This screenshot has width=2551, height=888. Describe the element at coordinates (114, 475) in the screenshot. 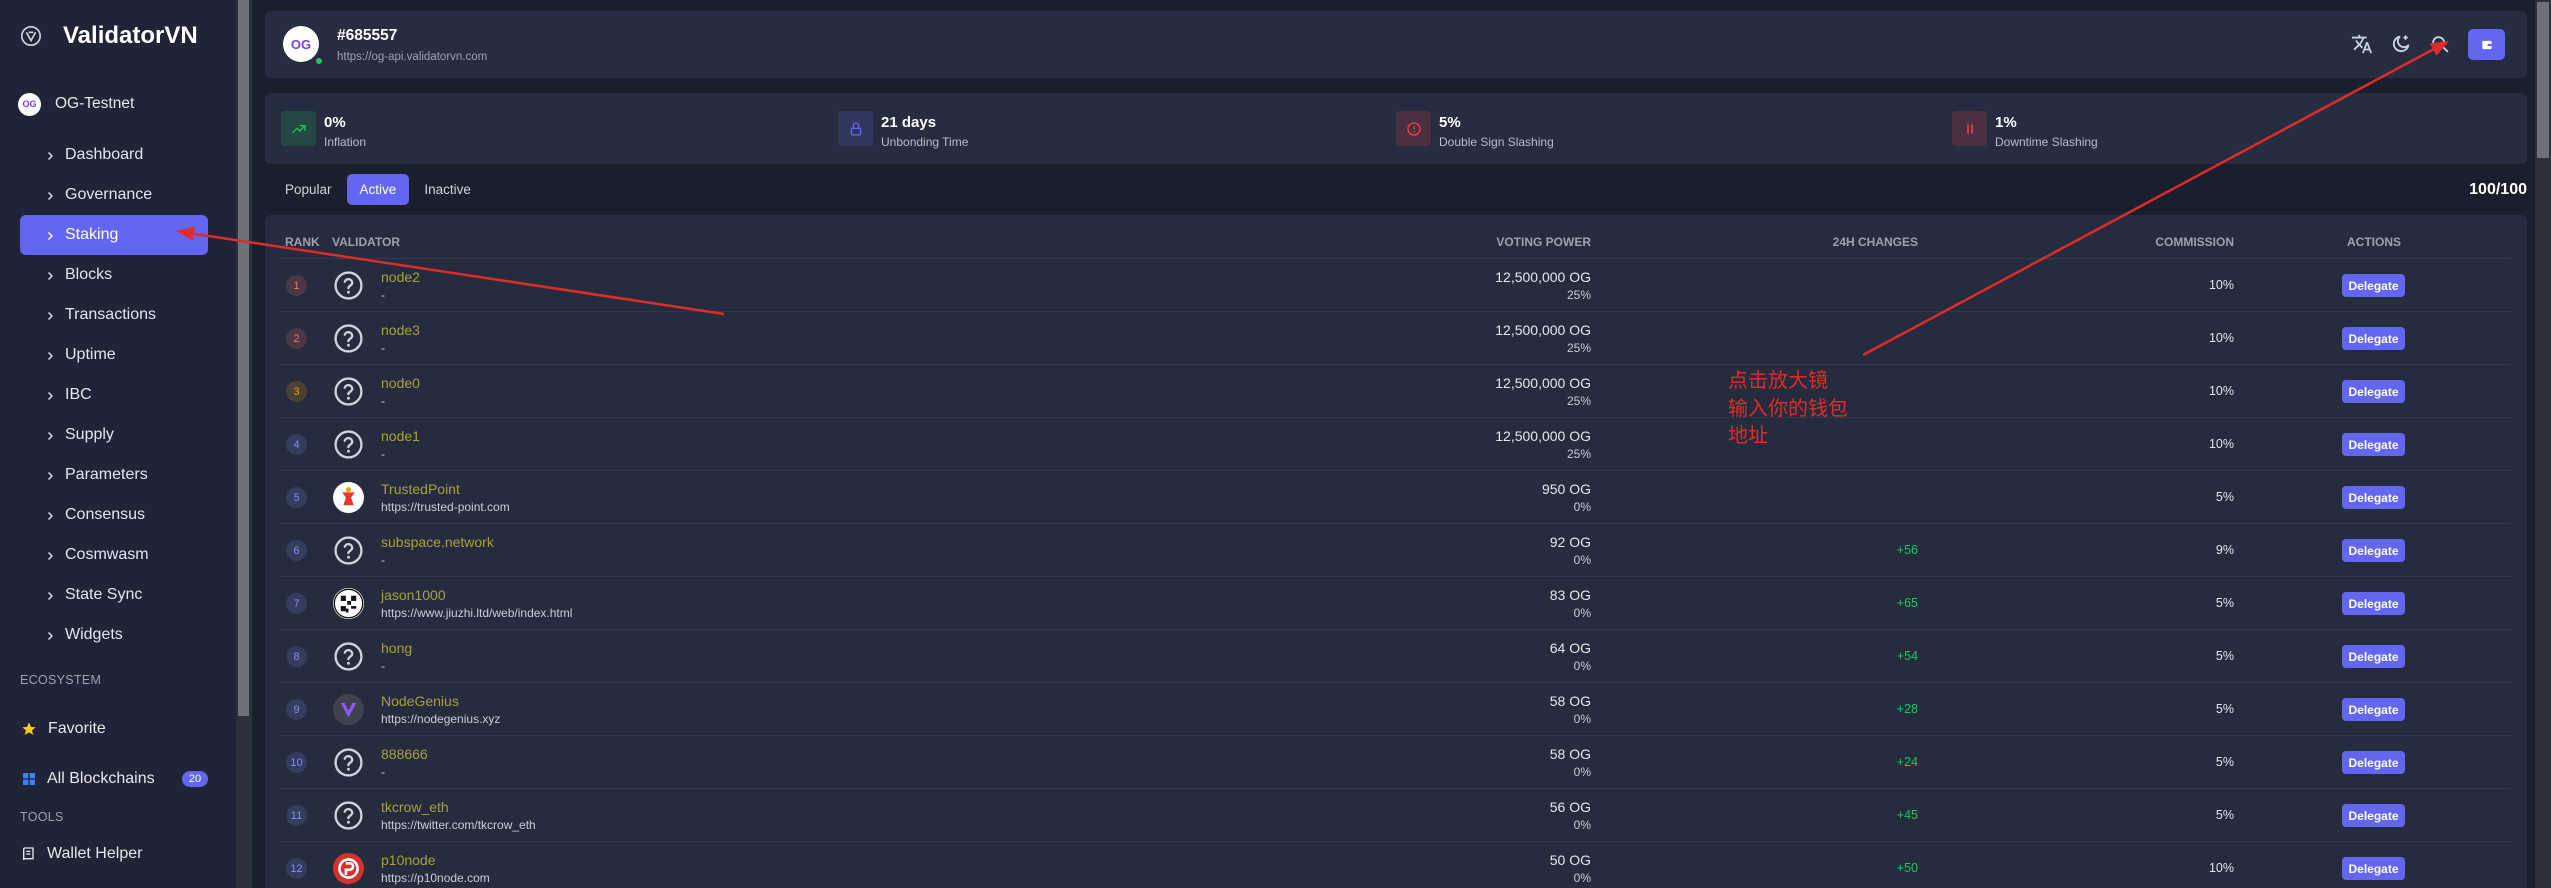

I see `sidebar-item-parameters: Parameters` at that location.